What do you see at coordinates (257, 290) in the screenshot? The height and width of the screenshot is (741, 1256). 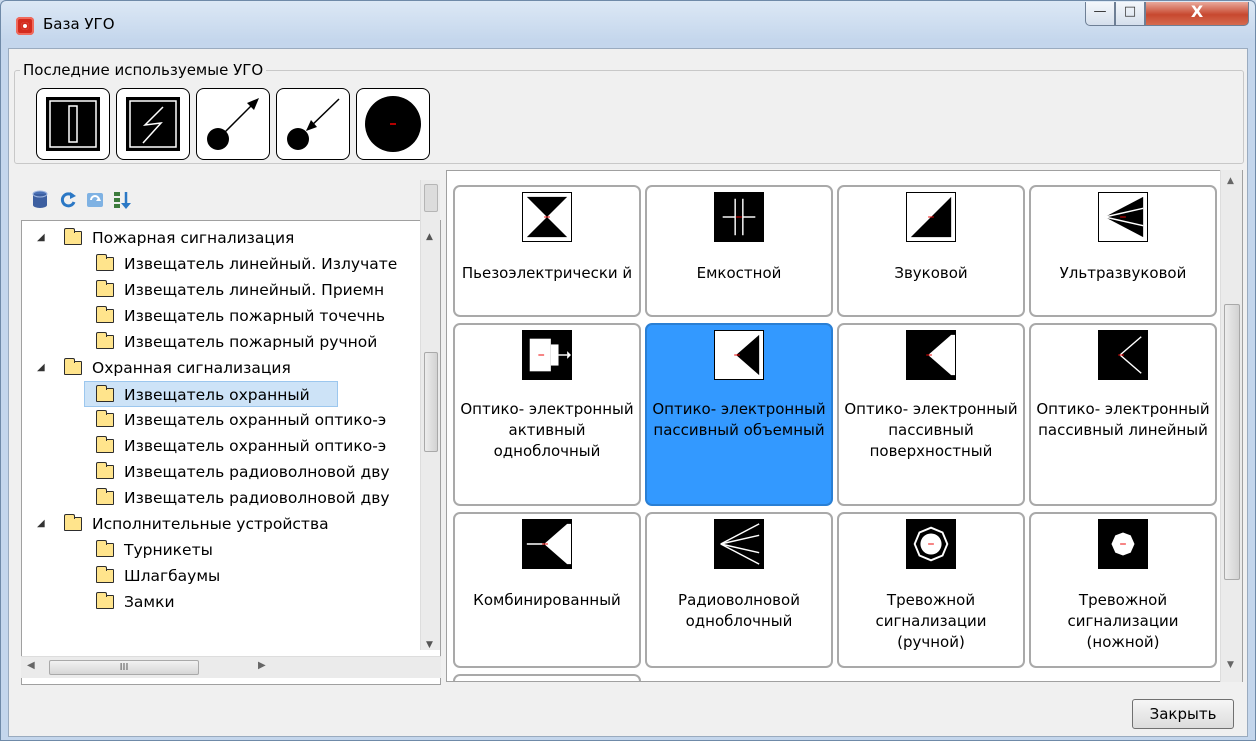 I see `tree-item: Извещатель линейный. Приемн` at bounding box center [257, 290].